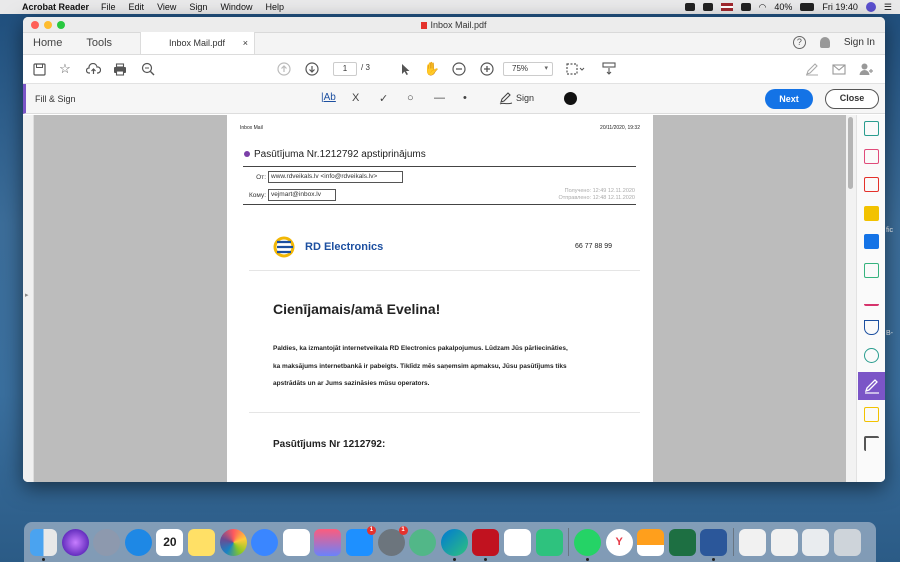 The image size is (900, 562). I want to click on menu-edit: Edit, so click(137, 7).